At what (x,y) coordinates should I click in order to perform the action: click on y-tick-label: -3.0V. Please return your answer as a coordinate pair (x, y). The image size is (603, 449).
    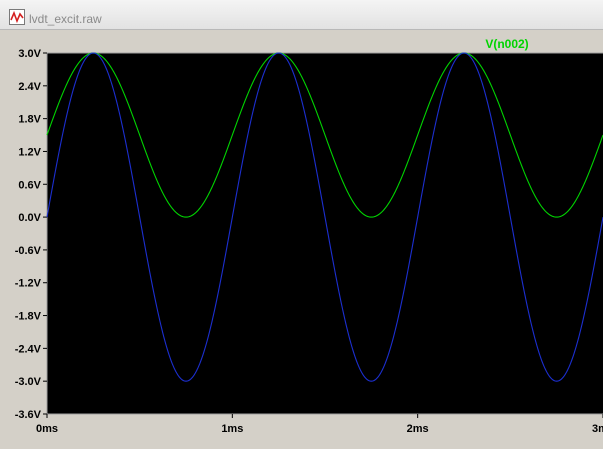
    Looking at the image, I should click on (28, 382).